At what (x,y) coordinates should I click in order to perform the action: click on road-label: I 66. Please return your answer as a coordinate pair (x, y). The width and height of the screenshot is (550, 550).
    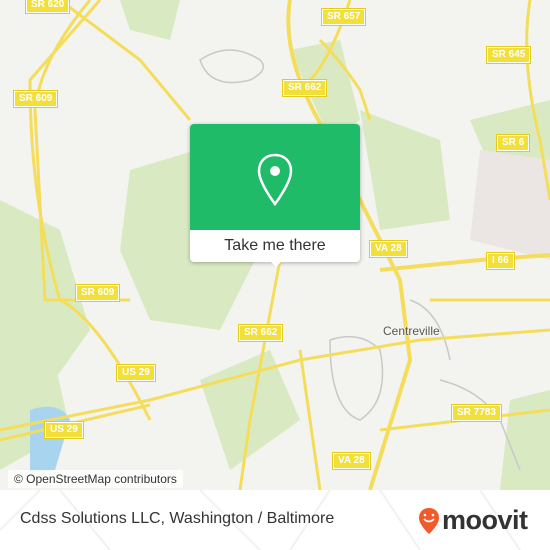
    Looking at the image, I should click on (500, 261).